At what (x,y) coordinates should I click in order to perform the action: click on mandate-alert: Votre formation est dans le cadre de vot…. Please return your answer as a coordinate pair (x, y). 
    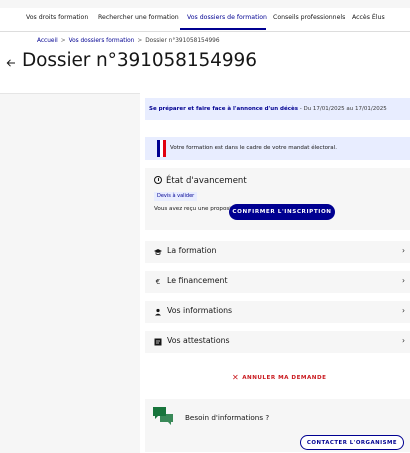
    Looking at the image, I should click on (277, 148).